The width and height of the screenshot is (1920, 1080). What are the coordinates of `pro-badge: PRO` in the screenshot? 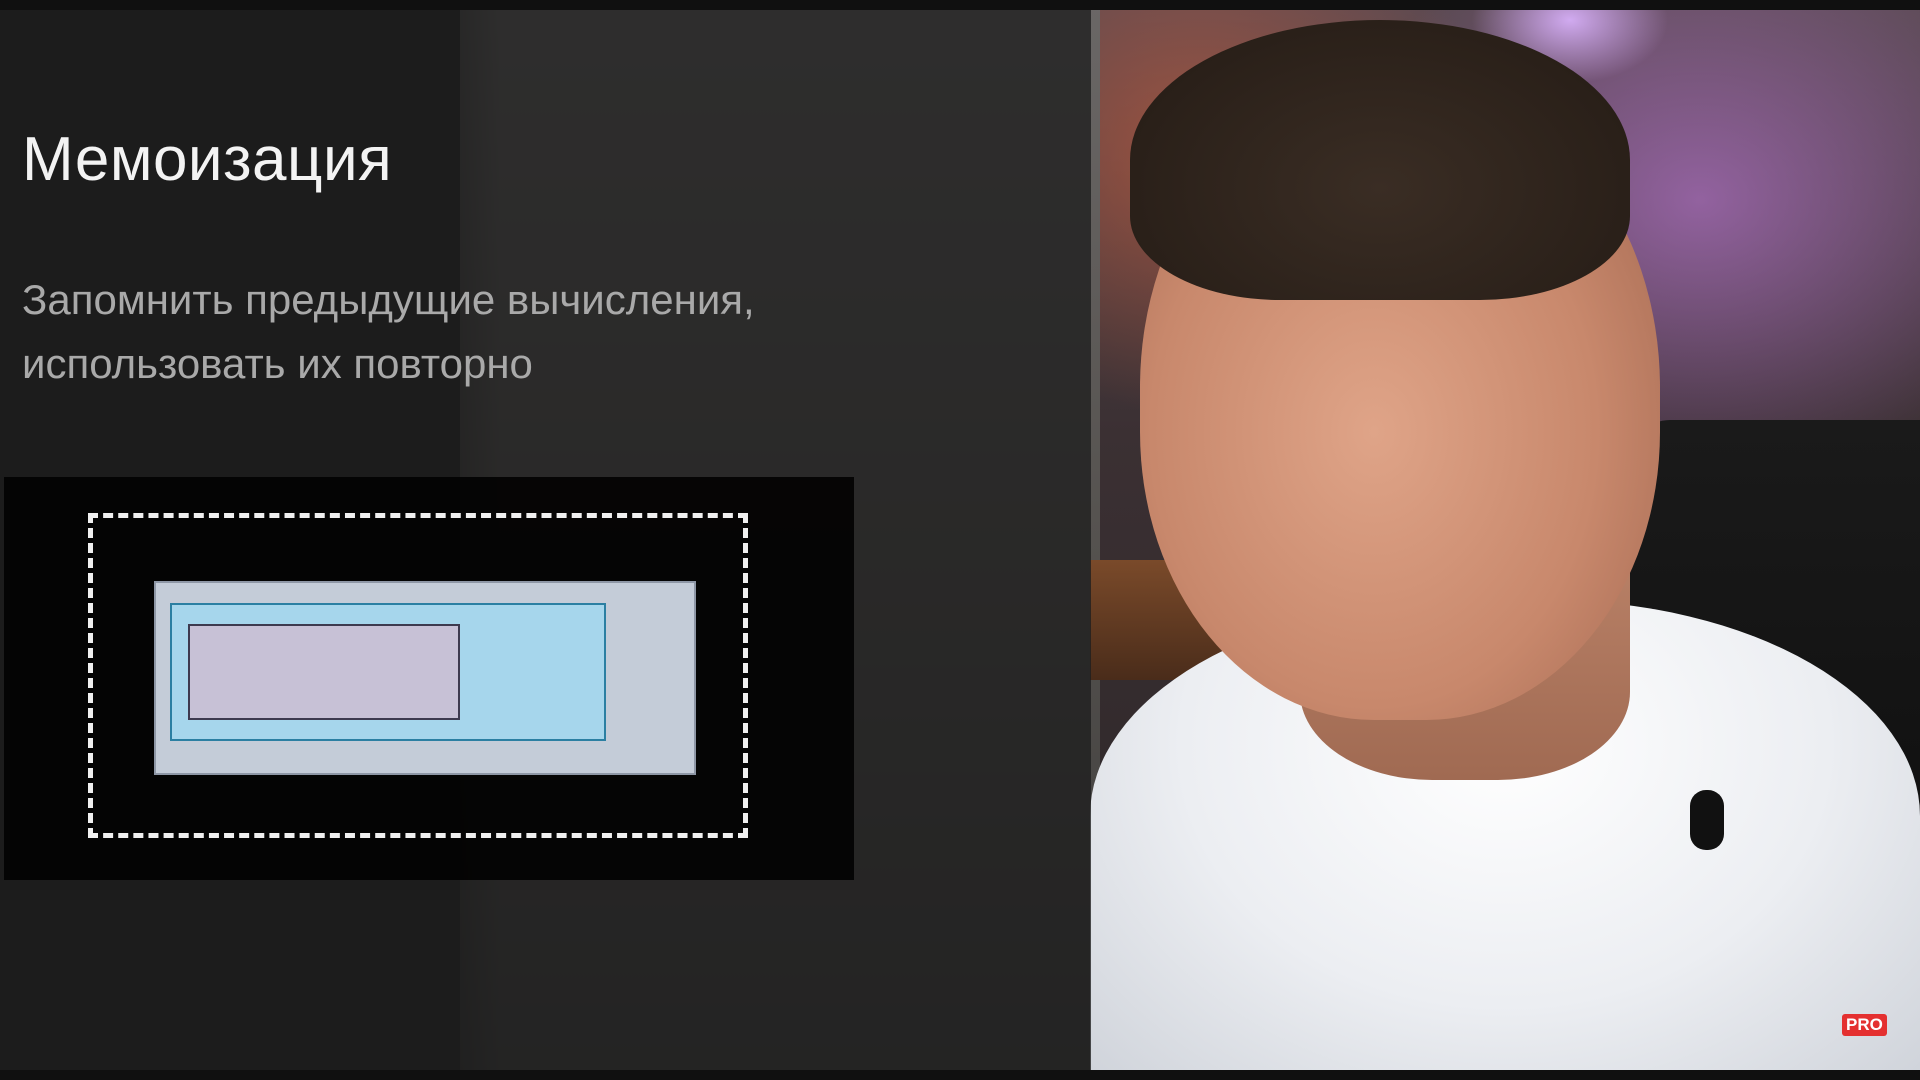 It's located at (1864, 1025).